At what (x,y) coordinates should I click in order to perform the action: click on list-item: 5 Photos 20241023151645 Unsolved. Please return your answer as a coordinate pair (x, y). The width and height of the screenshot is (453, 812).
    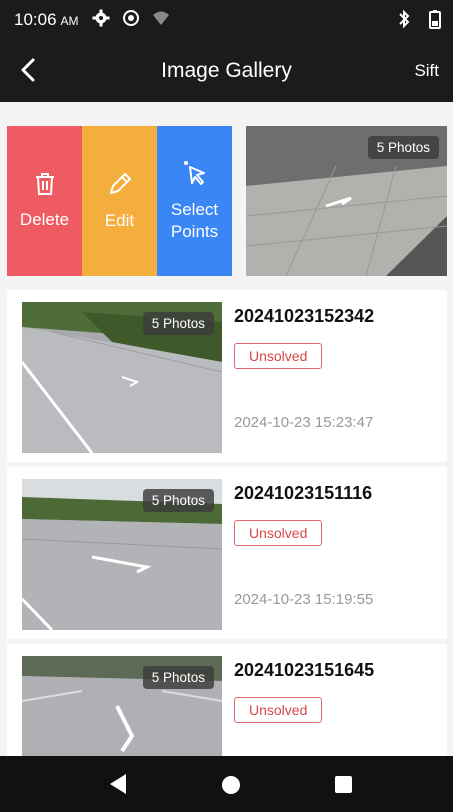
    Looking at the image, I should click on (227, 700).